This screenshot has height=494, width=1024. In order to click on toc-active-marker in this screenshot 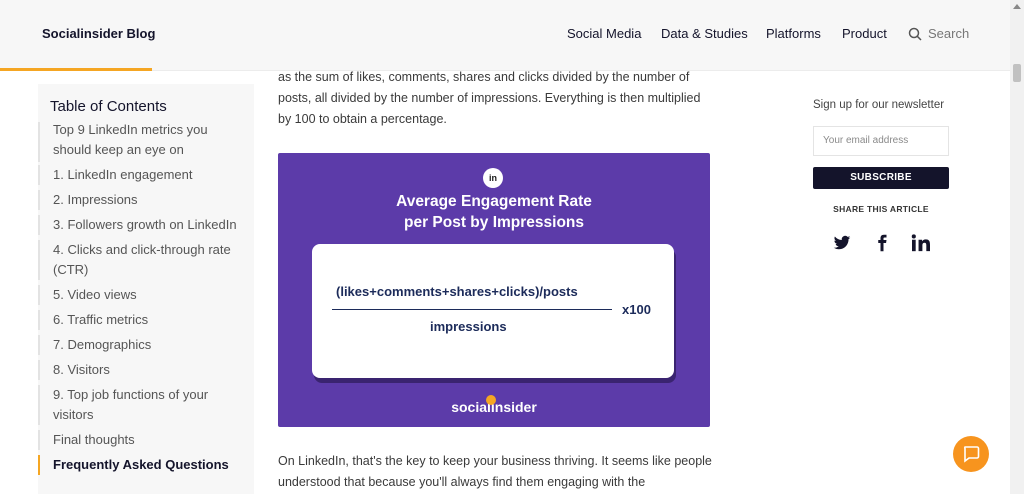, I will do `click(39, 465)`.